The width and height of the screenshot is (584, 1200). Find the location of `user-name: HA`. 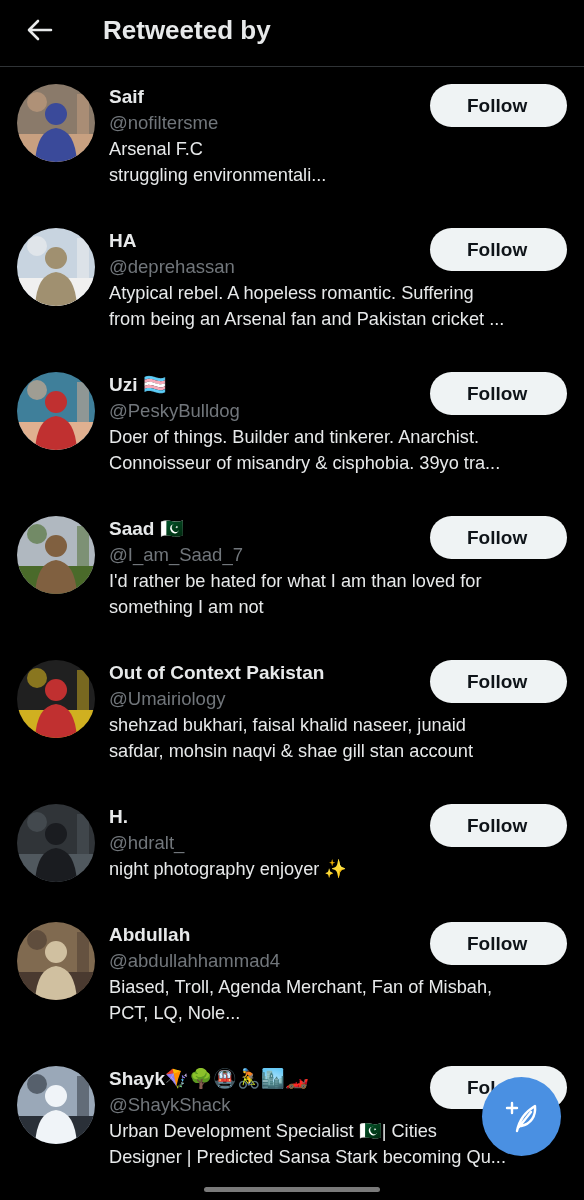

user-name: HA is located at coordinates (123, 241).